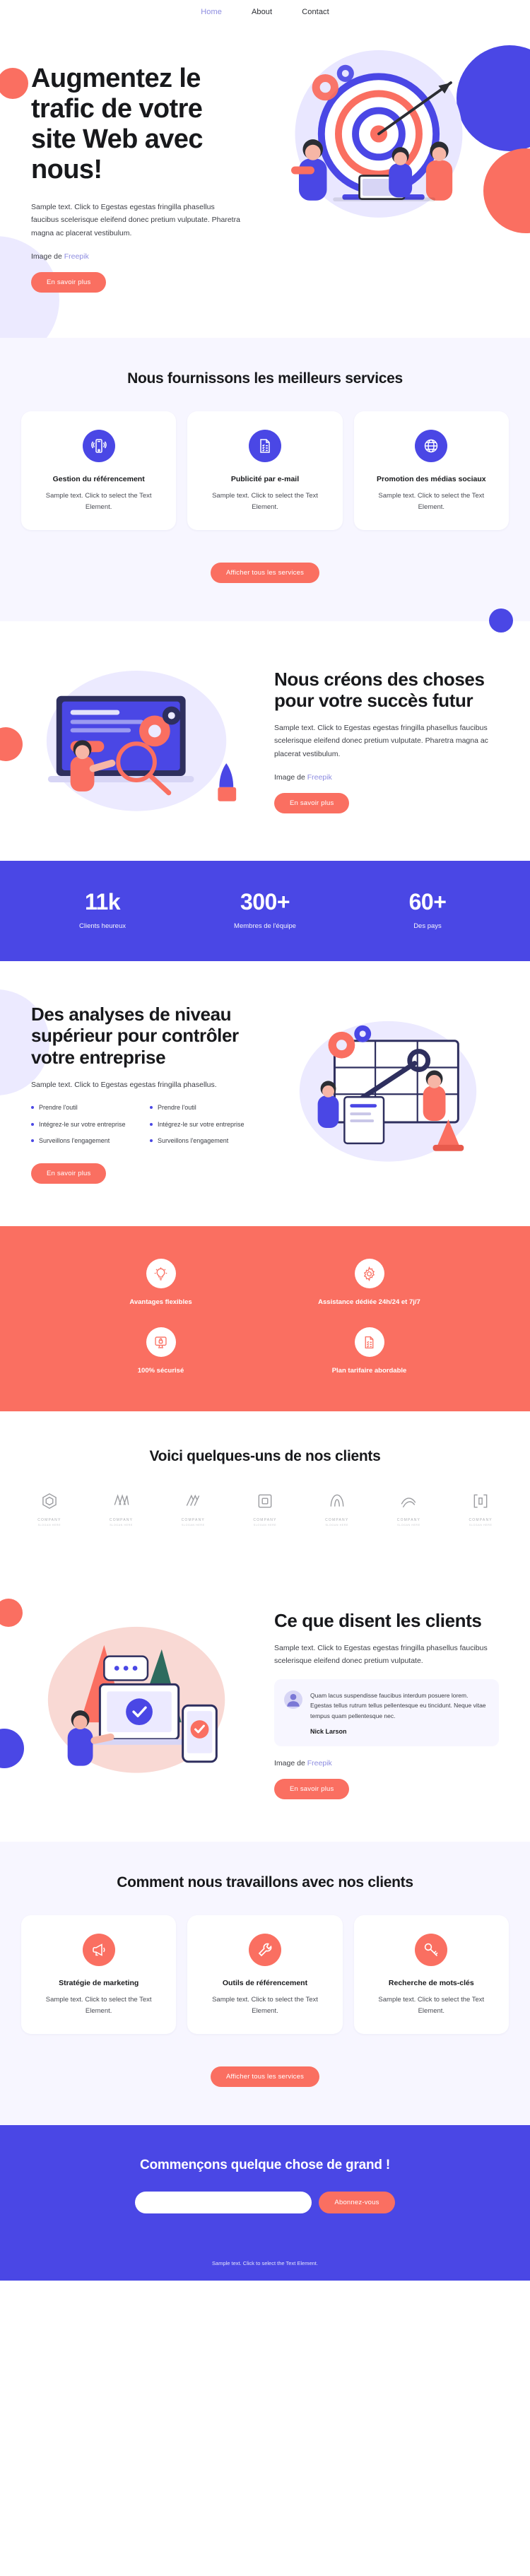 This screenshot has width=530, height=2576. What do you see at coordinates (265, 2077) in the screenshot?
I see `view-all-services-button-2: Afficher tous les services` at bounding box center [265, 2077].